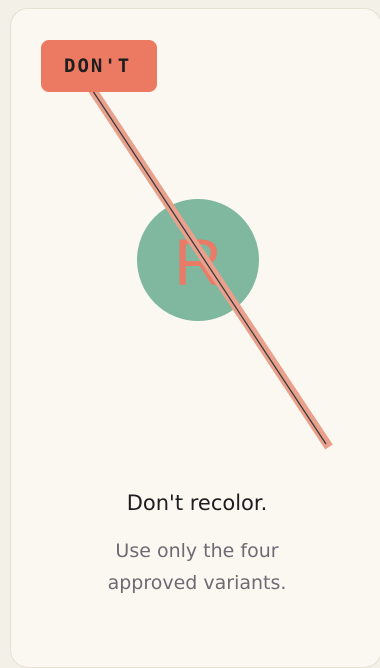 The width and height of the screenshot is (380, 668). I want to click on recolored-logo-example: R, so click(198, 260).